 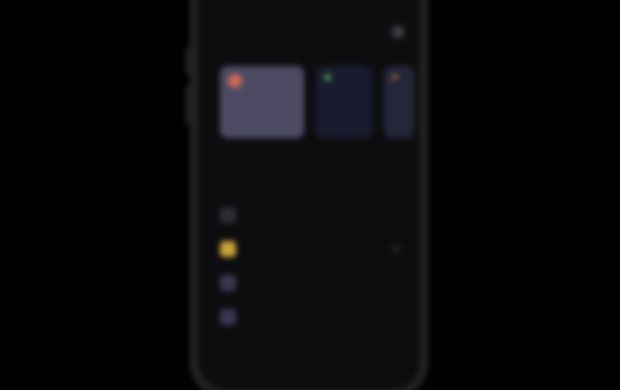 I want to click on orange-dot-icon, so click(x=235, y=81).